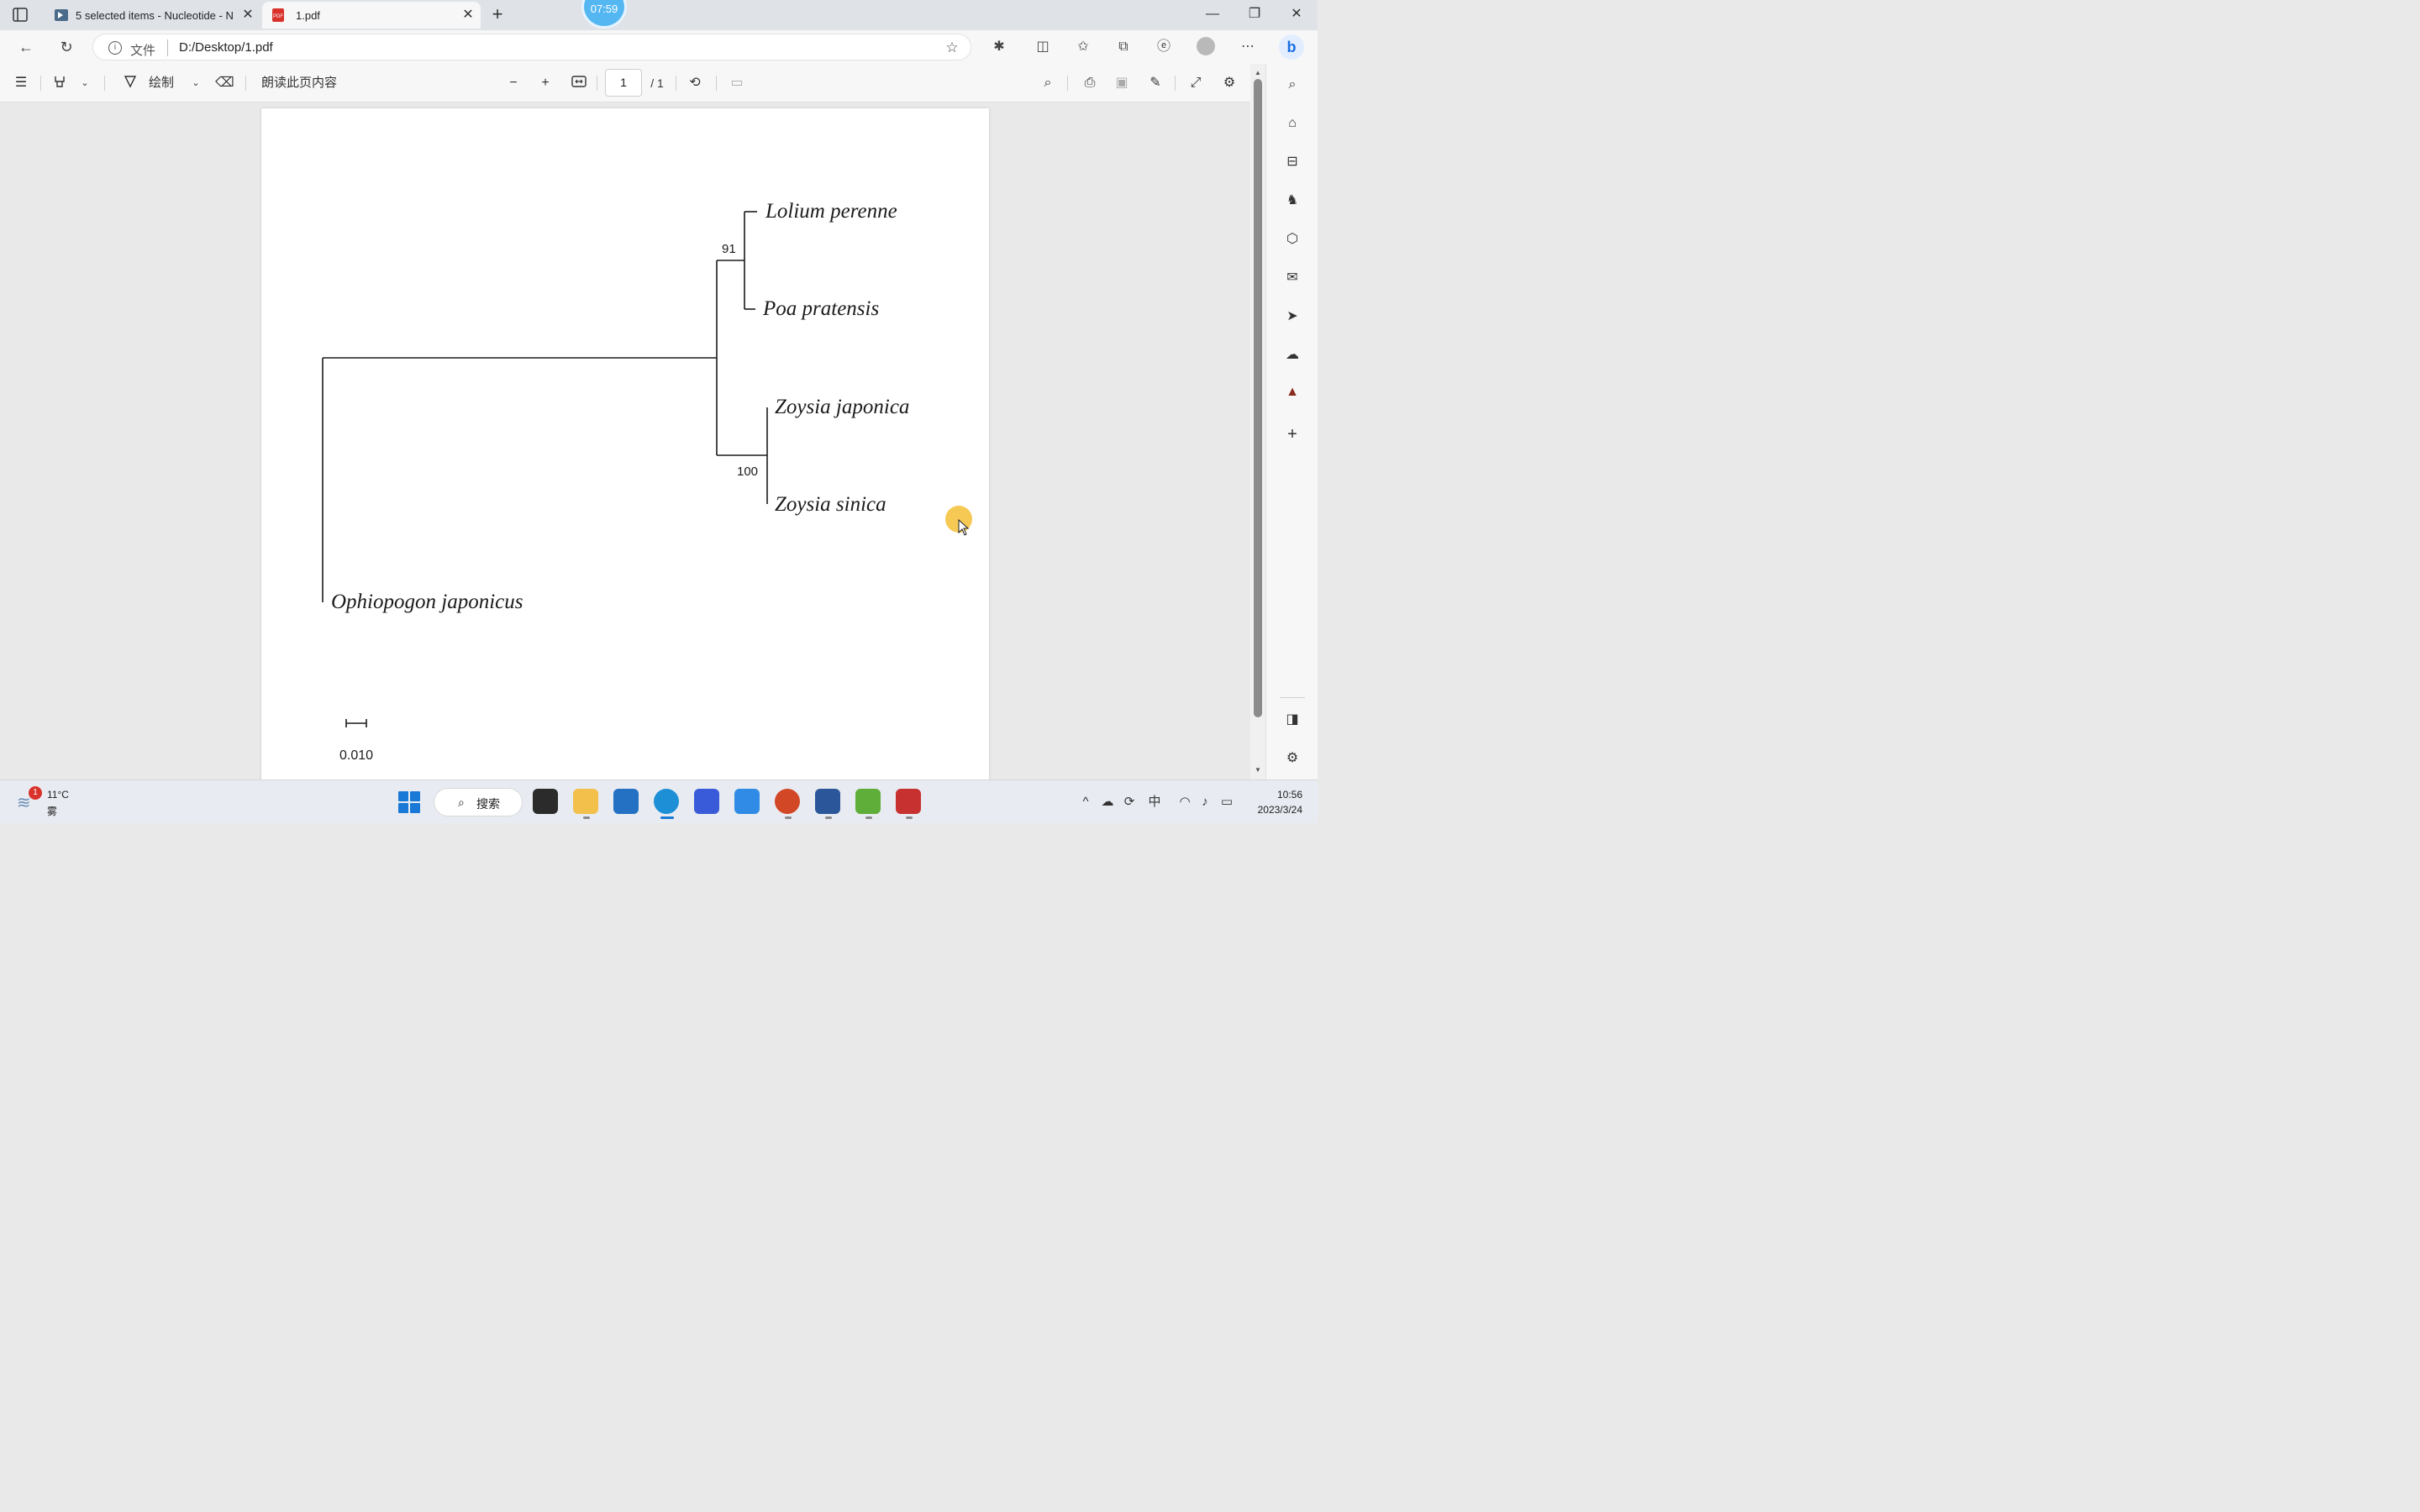 The image size is (2420, 1512). Describe the element at coordinates (21, 83) in the screenshot. I see `contents-list-icon: ☰` at that location.